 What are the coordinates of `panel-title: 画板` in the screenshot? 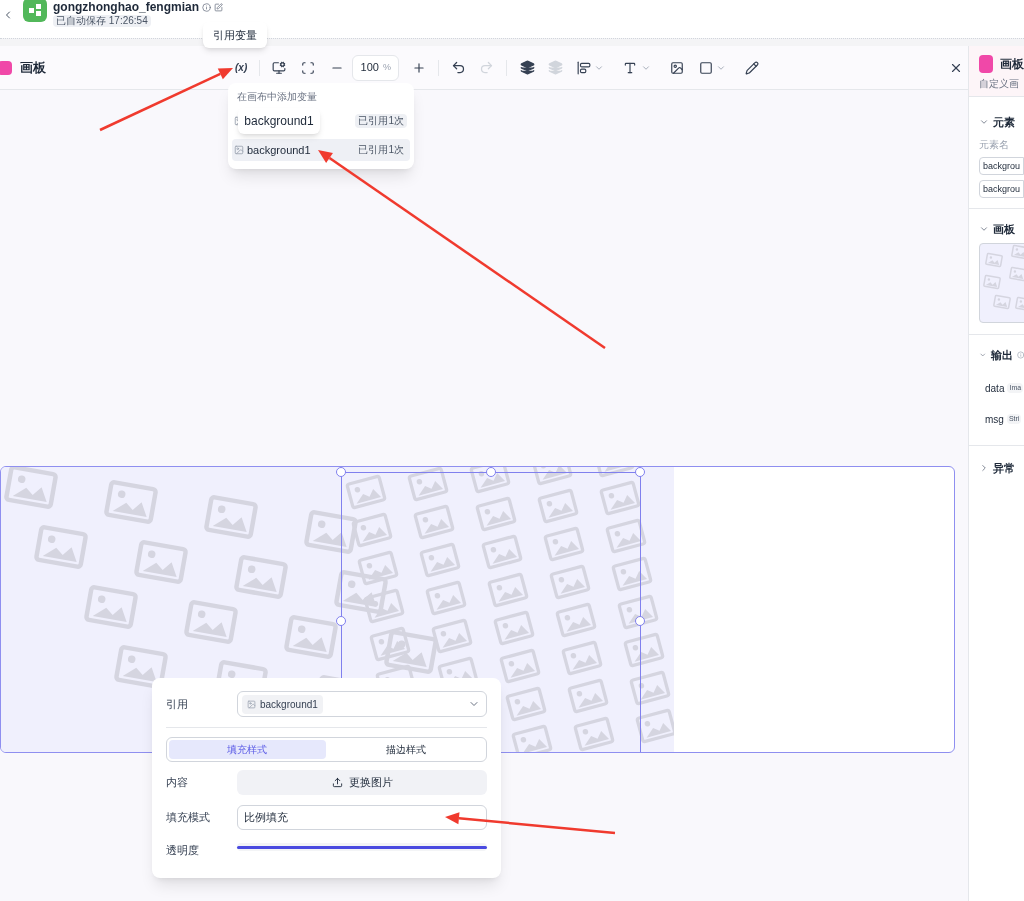 It's located at (33, 67).